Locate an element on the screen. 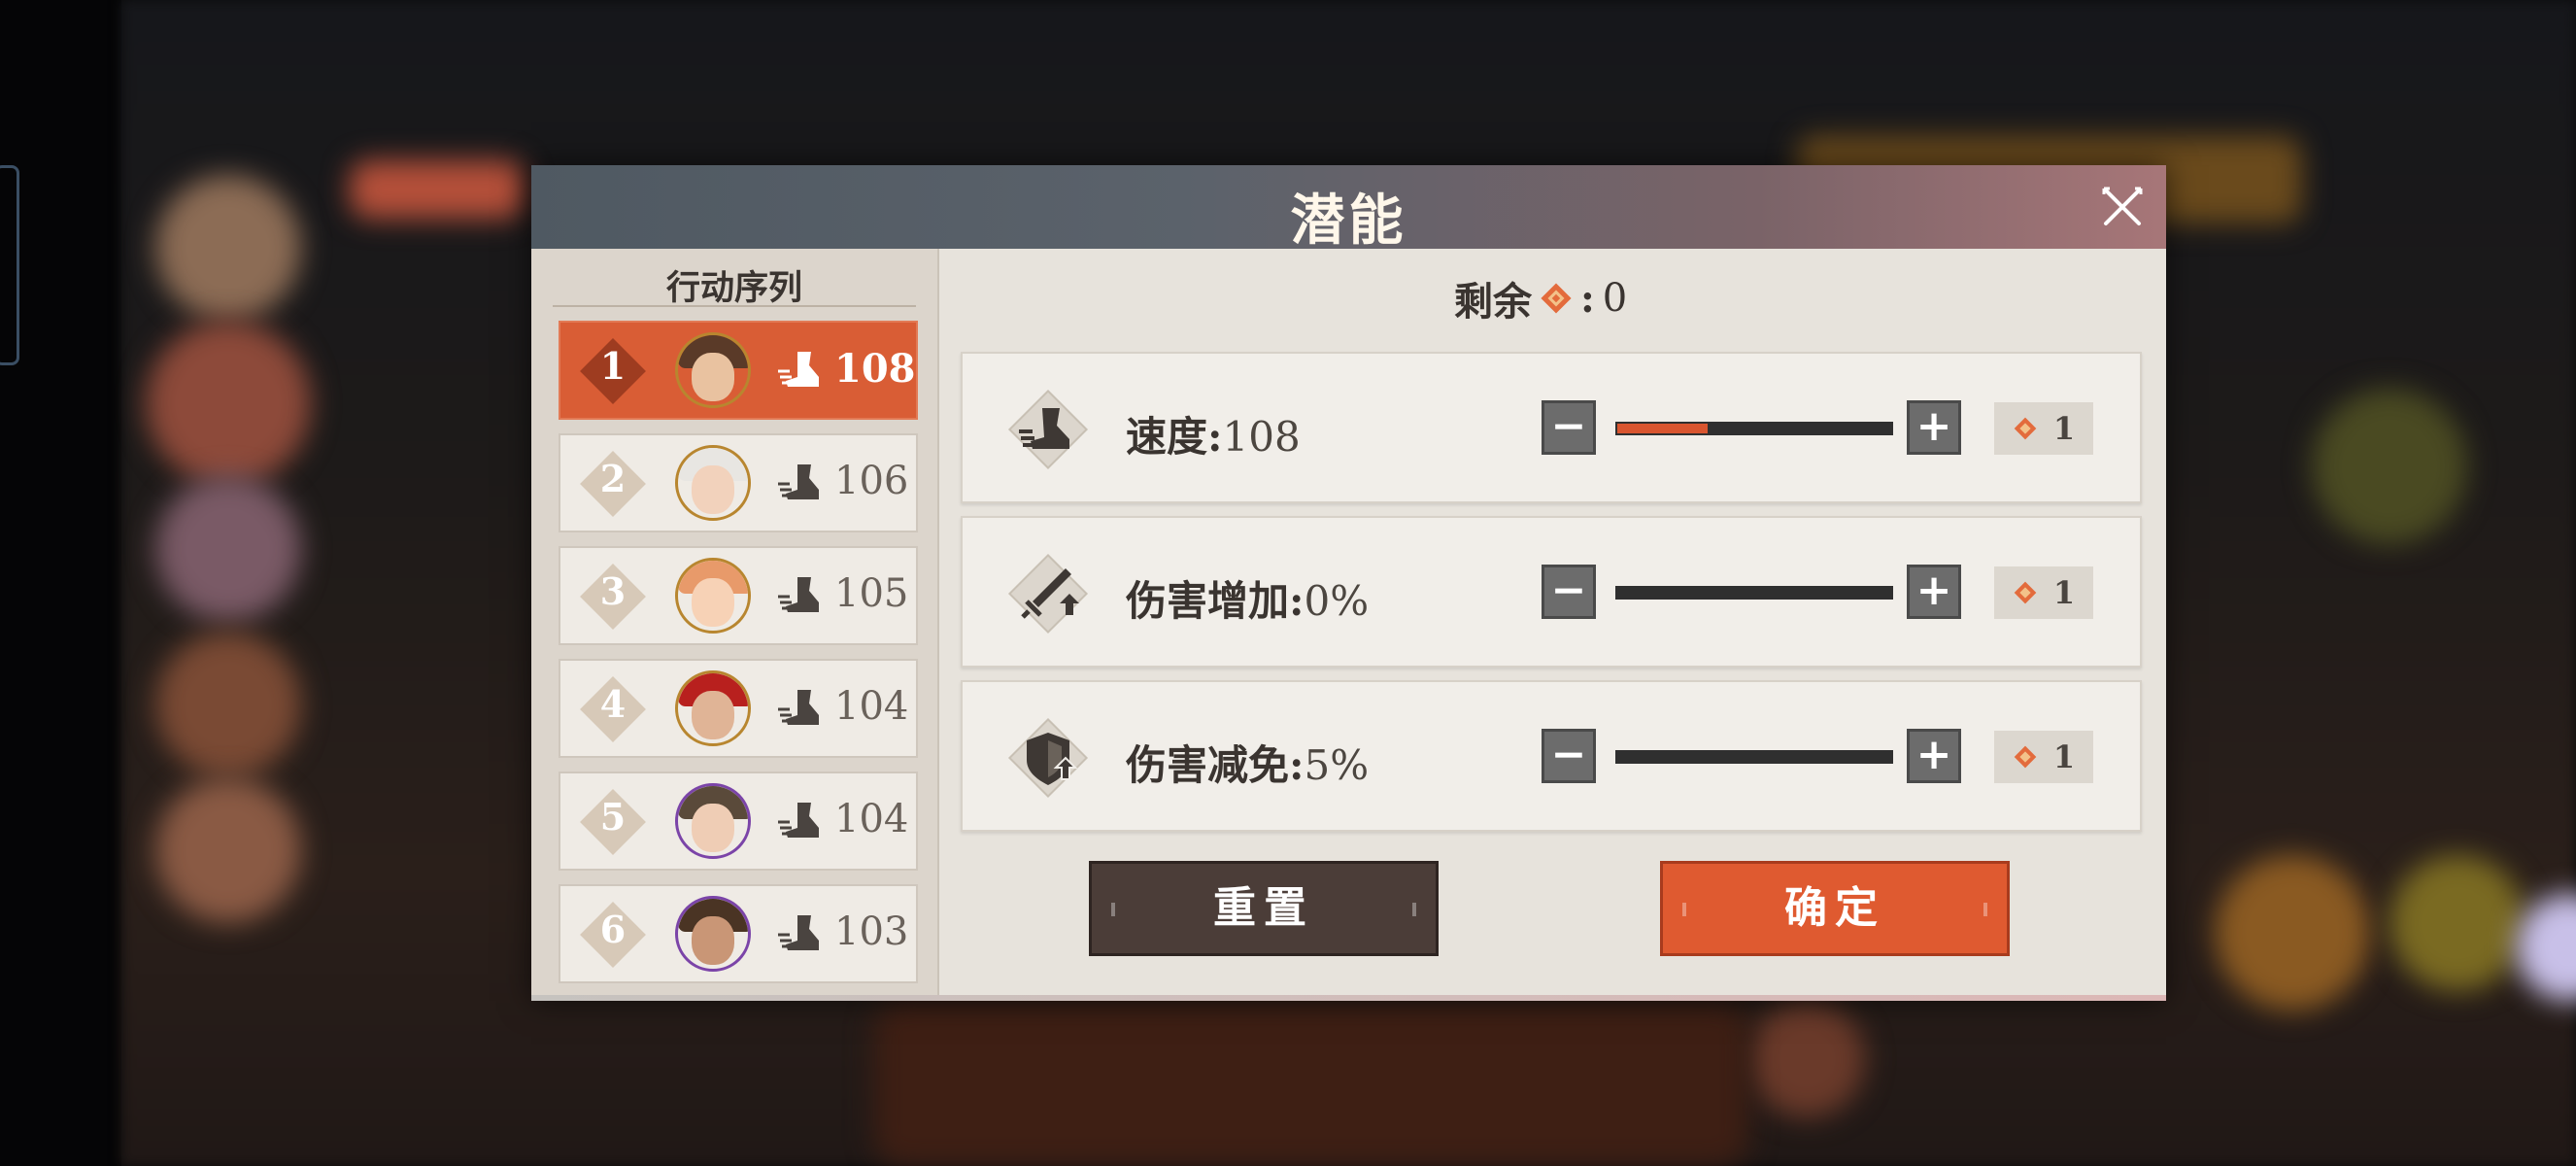  sequence-row: 1 108 is located at coordinates (738, 370).